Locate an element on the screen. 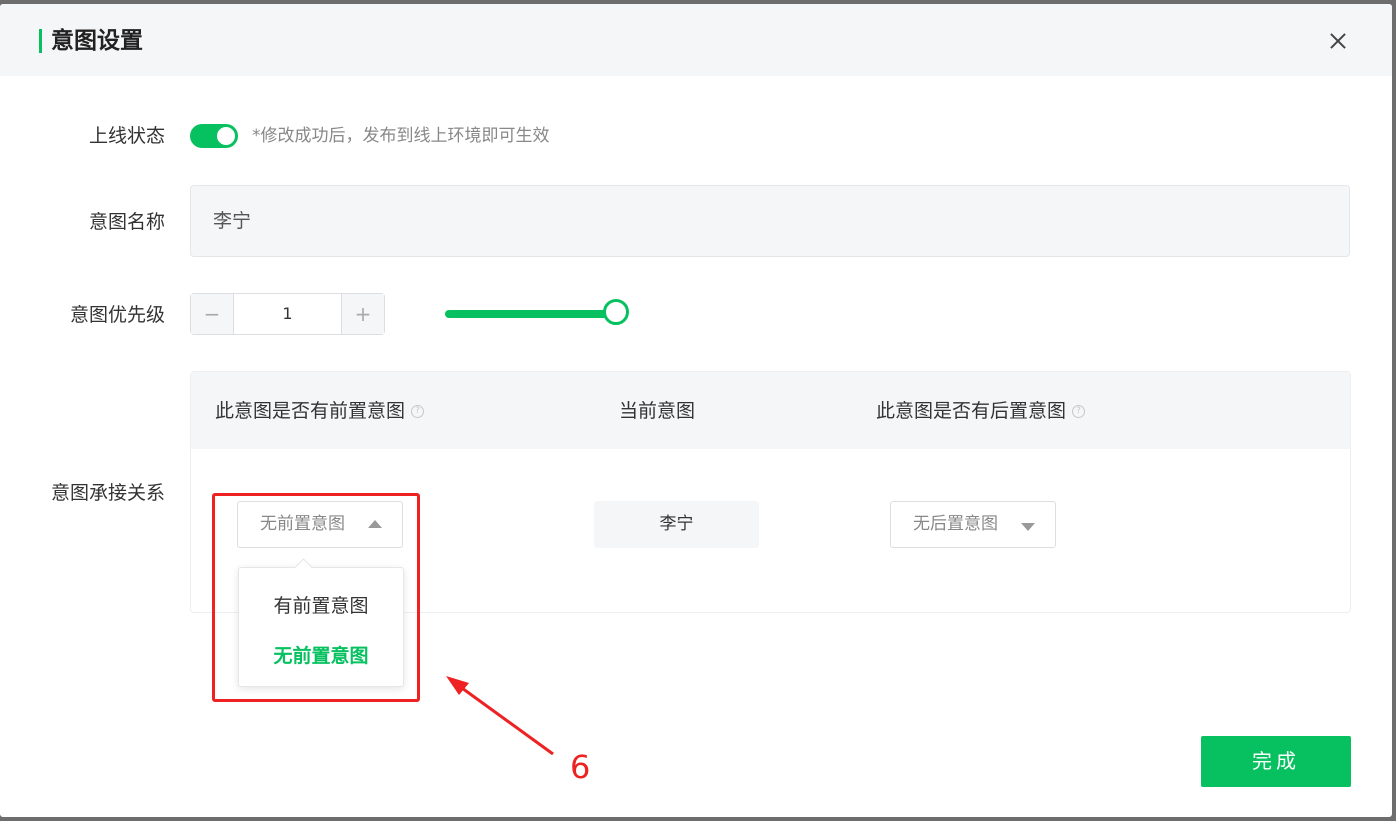  online-status-toggle is located at coordinates (214, 136).